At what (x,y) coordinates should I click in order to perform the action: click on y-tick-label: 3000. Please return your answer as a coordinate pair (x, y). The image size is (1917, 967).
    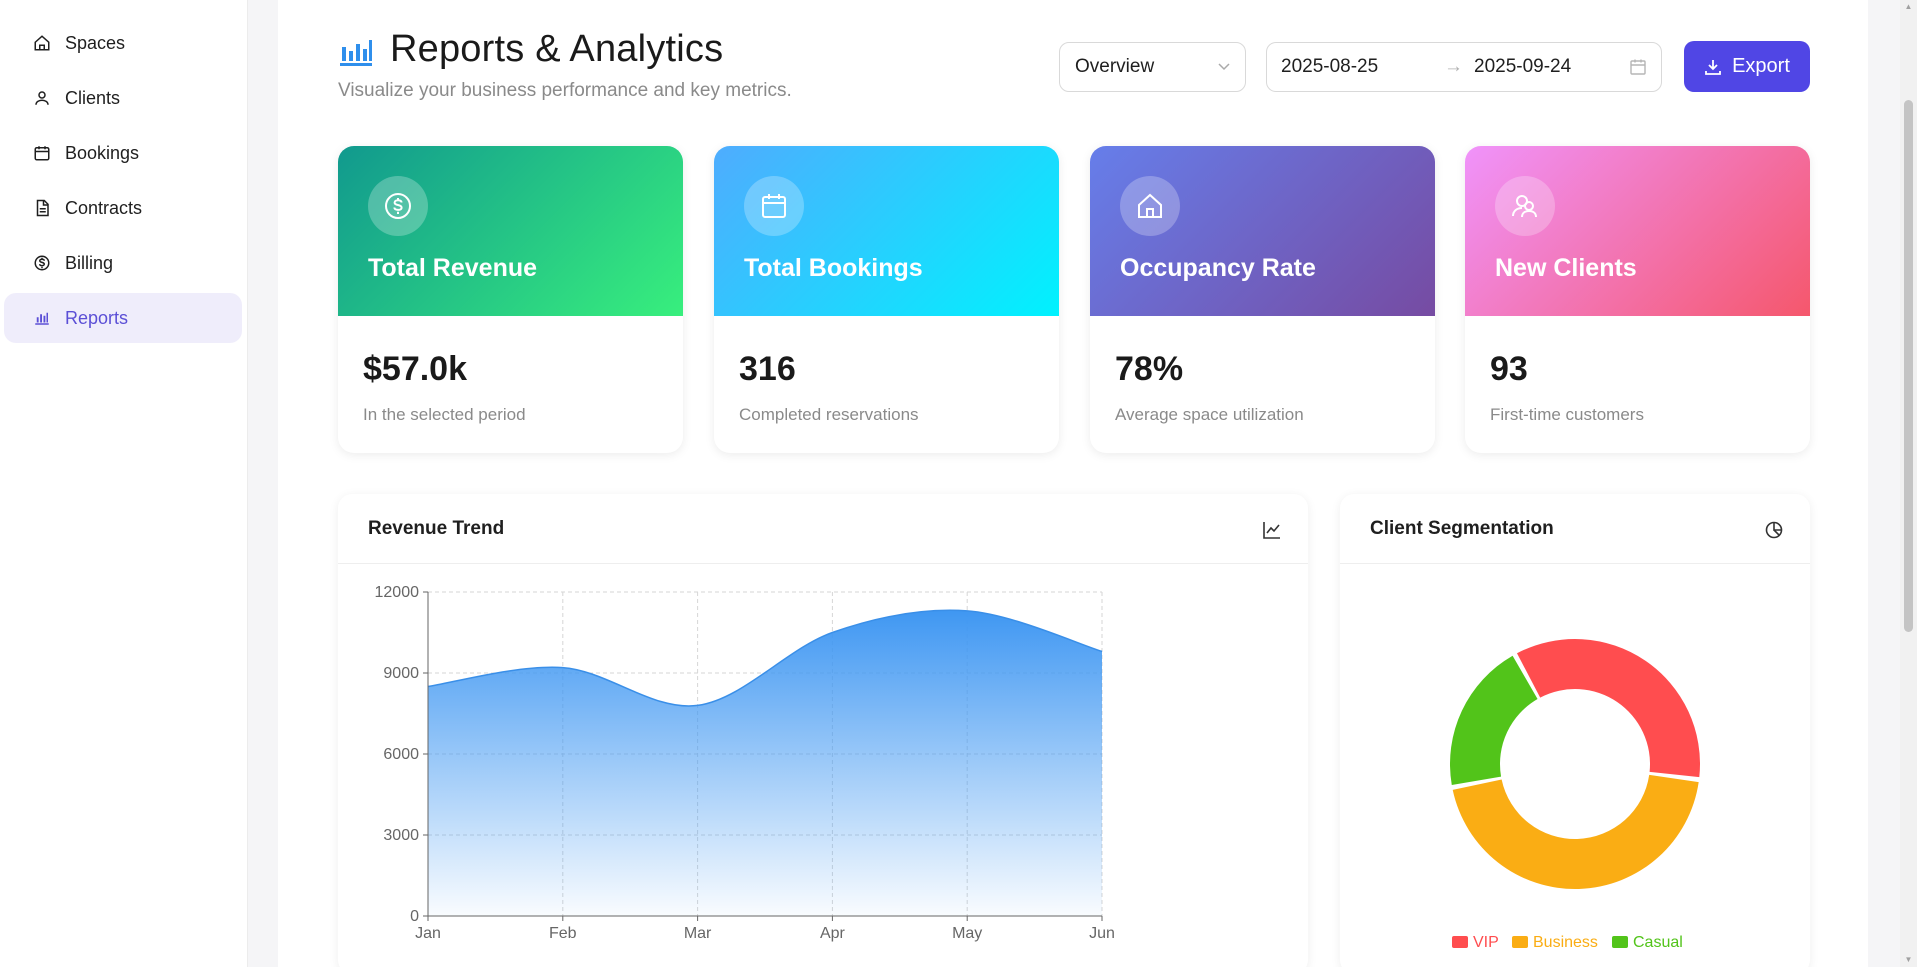
    Looking at the image, I should click on (401, 835).